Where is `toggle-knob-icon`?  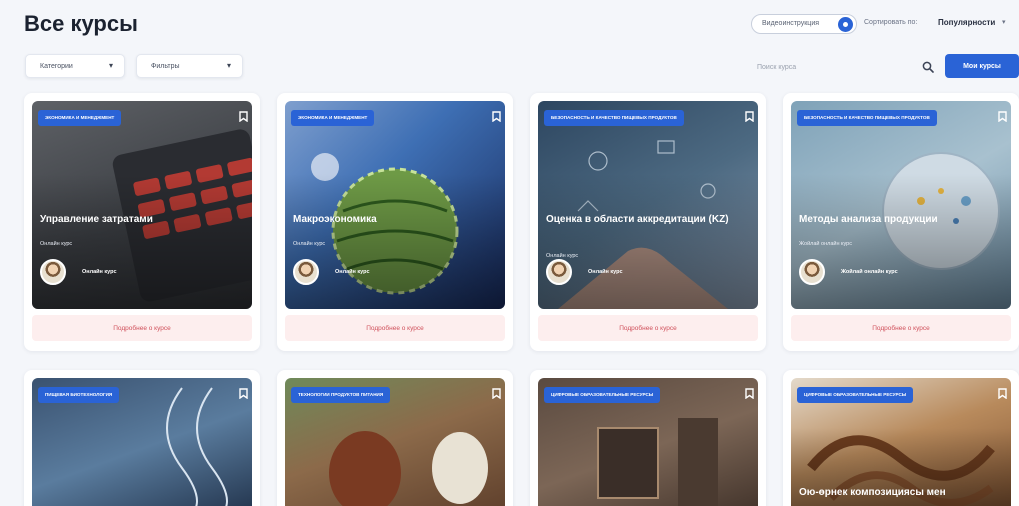 toggle-knob-icon is located at coordinates (845, 24).